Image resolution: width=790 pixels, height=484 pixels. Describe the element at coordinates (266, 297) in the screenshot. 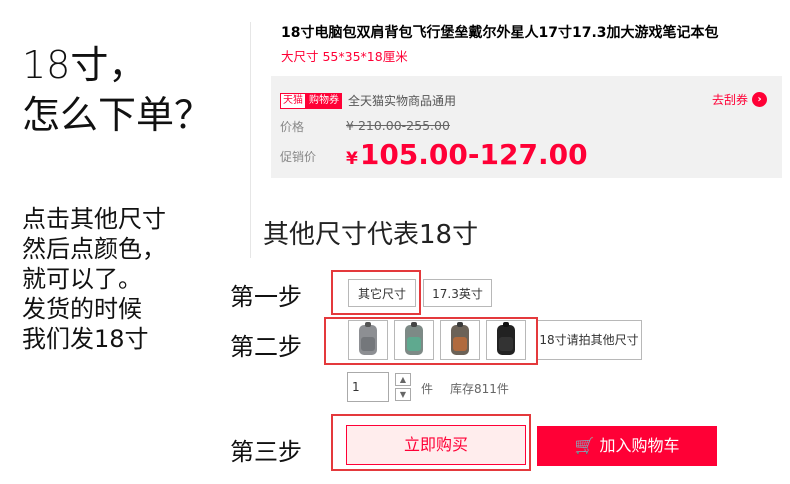

I see `step-1-label: 第一步` at that location.